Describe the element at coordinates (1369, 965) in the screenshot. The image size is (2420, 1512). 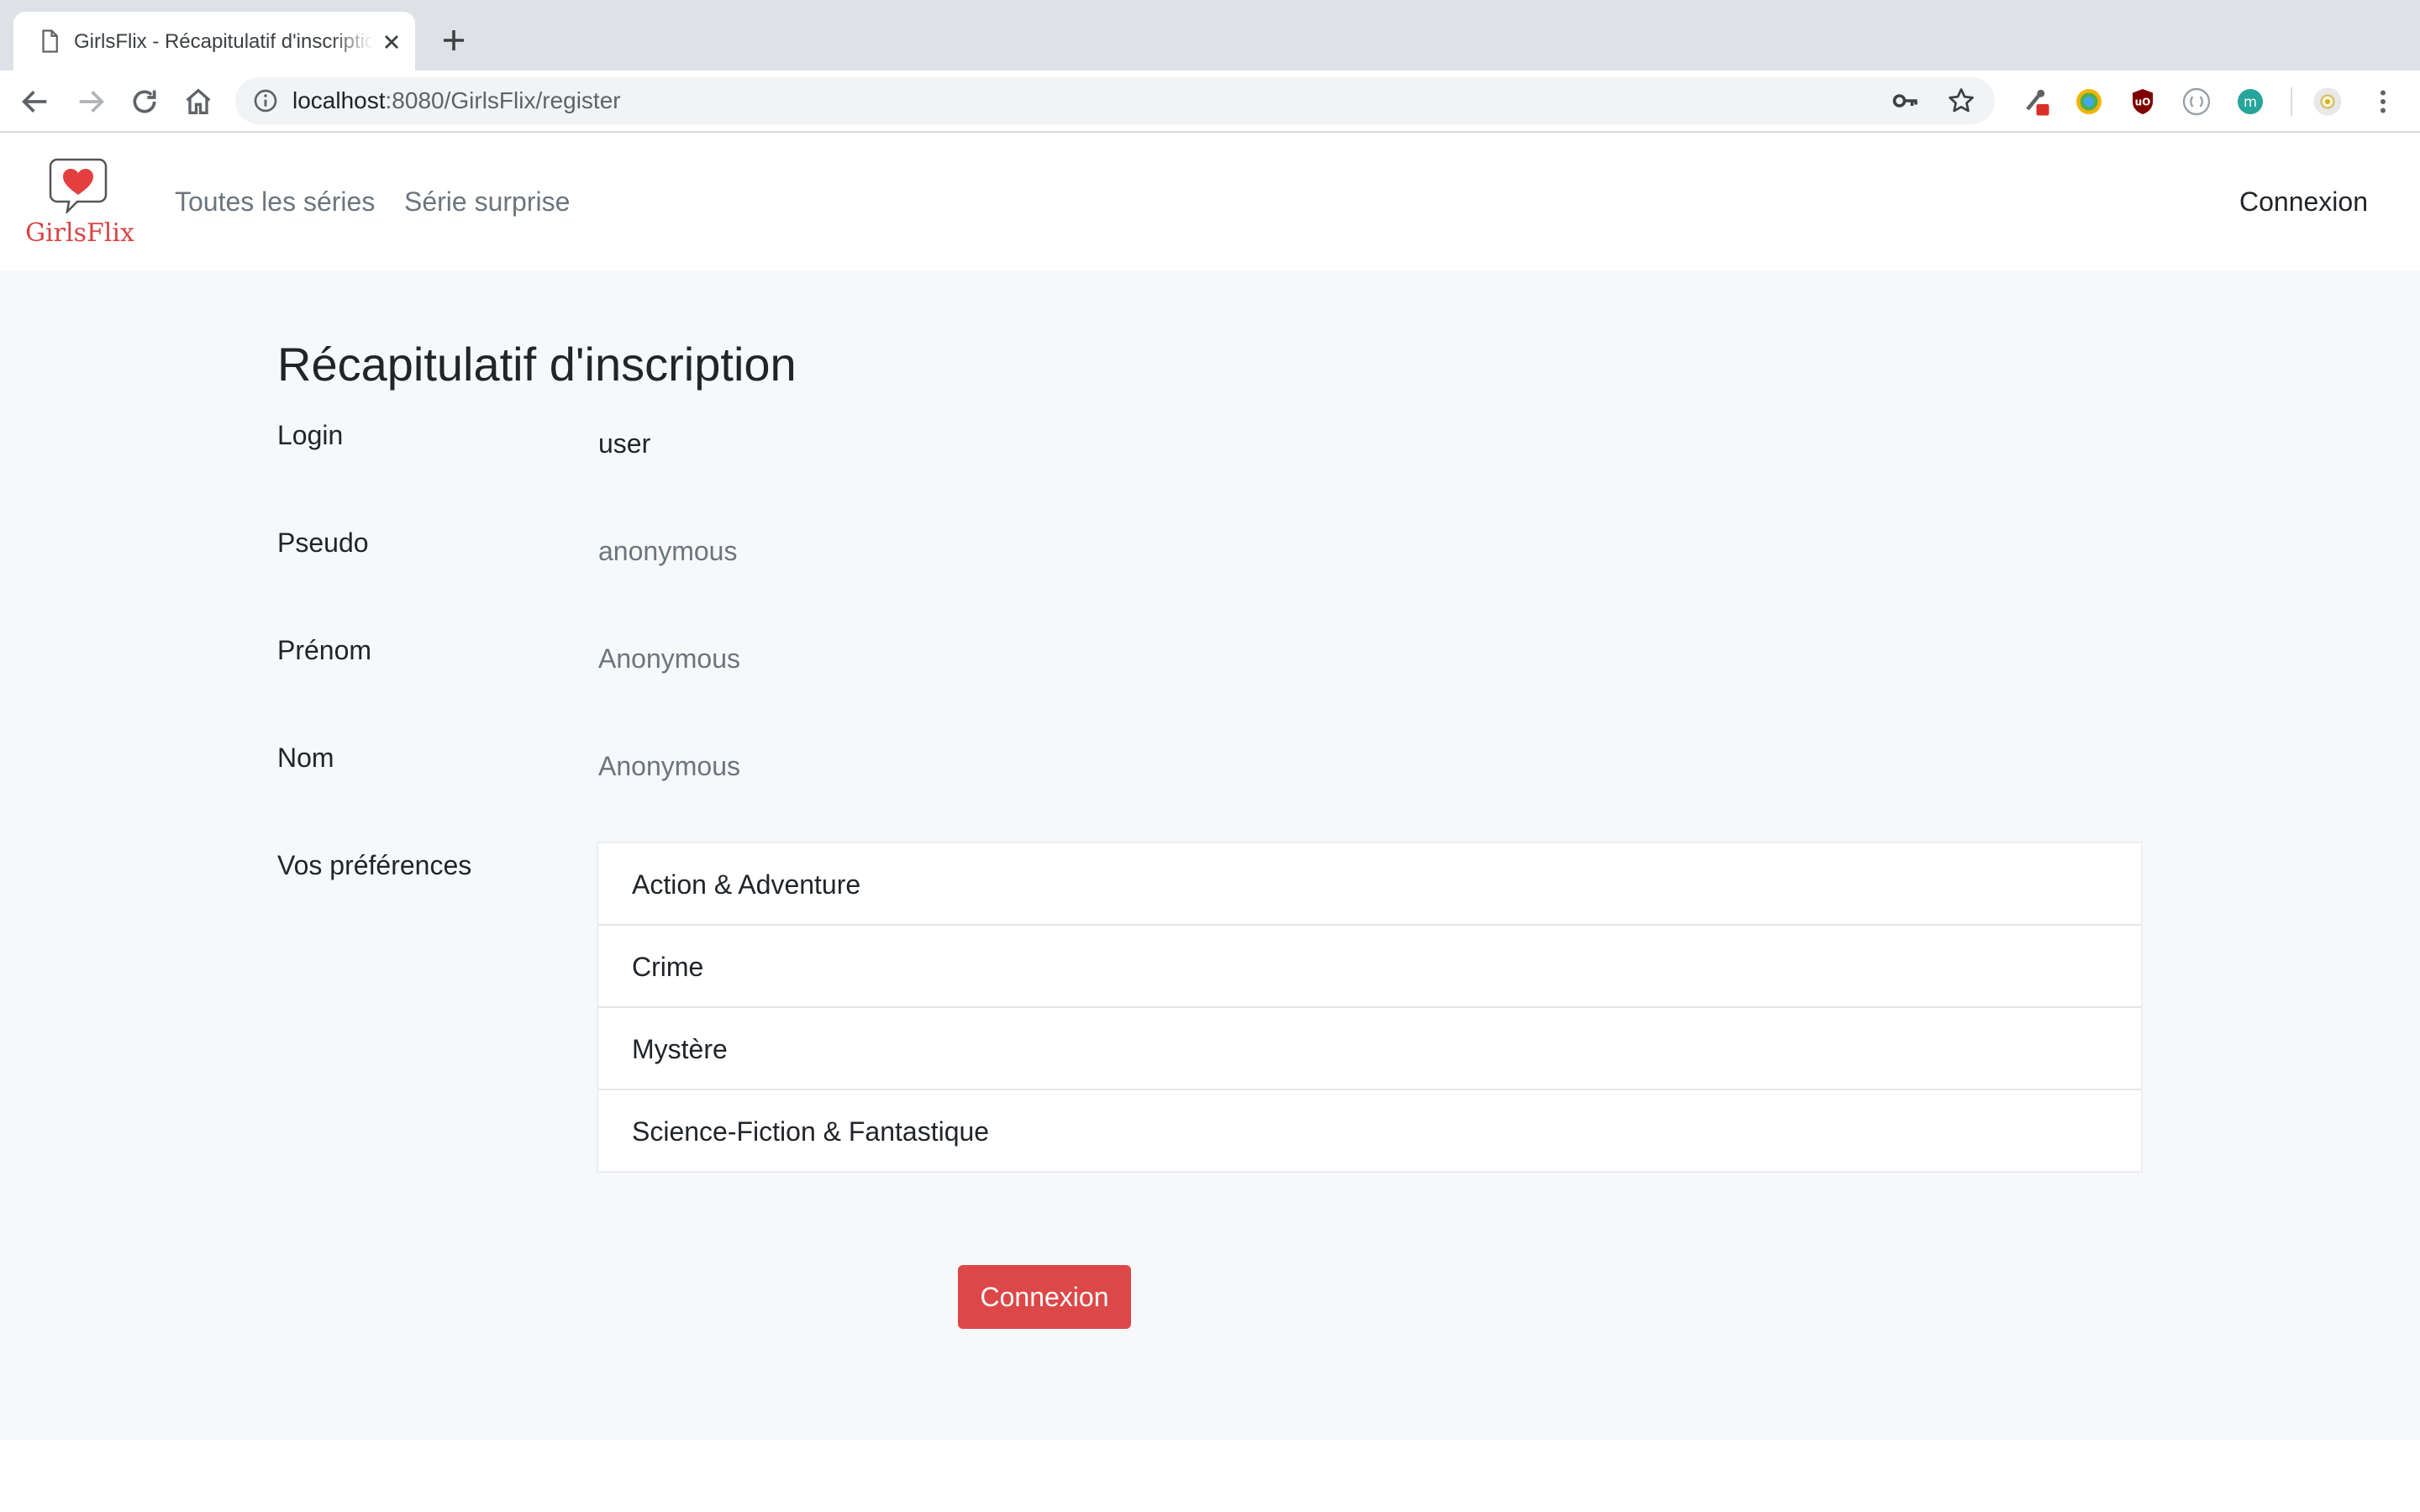
I see `list-item: Crime` at that location.